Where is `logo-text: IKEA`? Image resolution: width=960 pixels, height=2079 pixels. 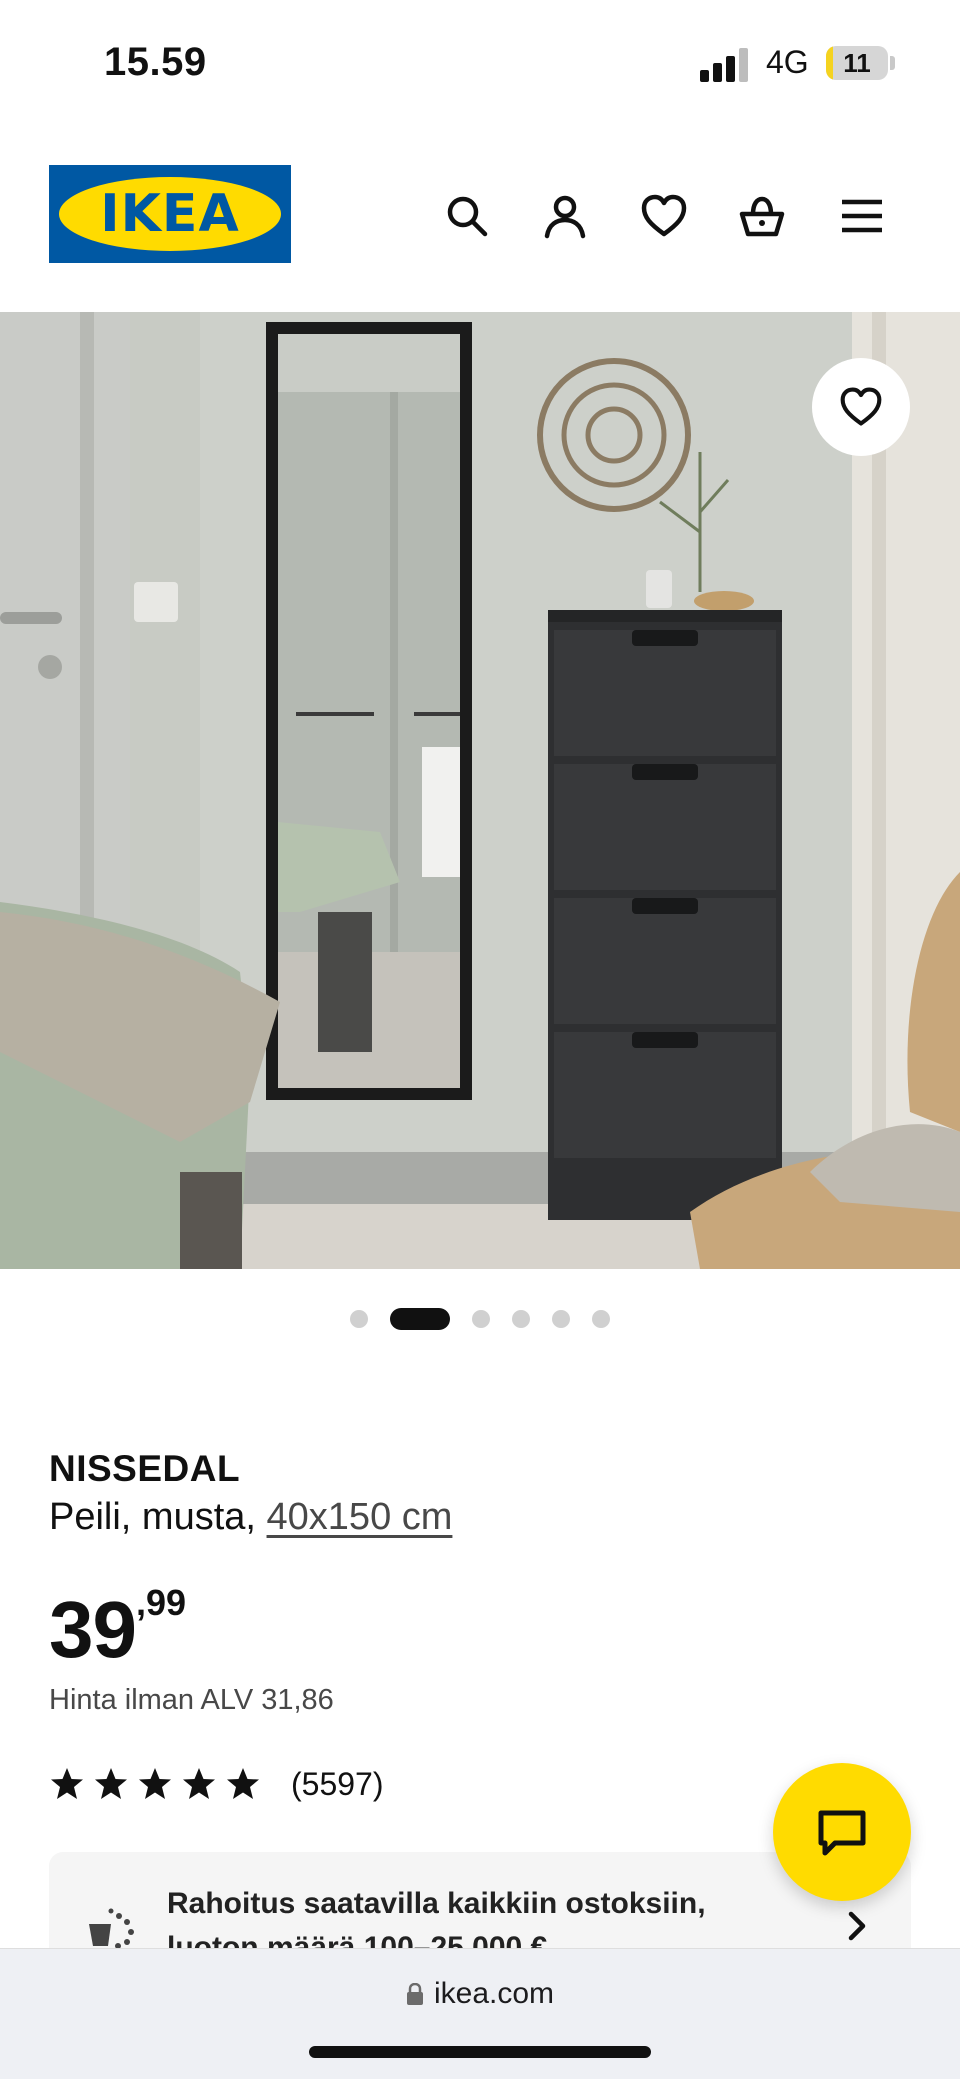
logo-text: IKEA is located at coordinates (170, 214).